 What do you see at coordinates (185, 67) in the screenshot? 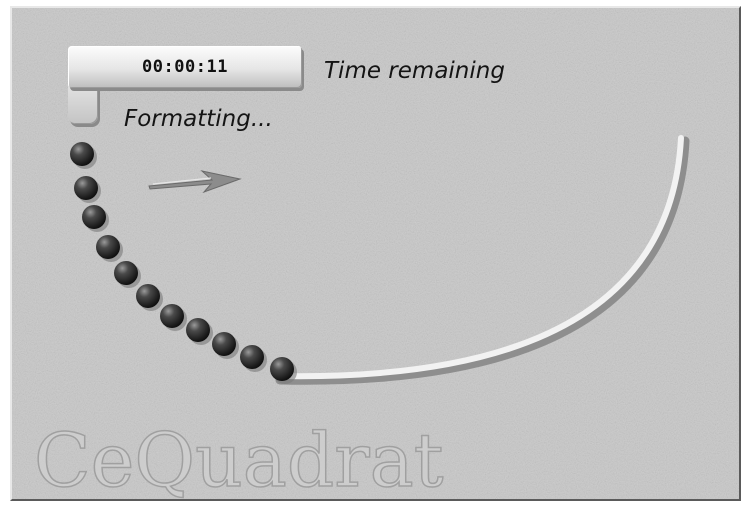
I see `time-remaining-value: 00:00:11` at bounding box center [185, 67].